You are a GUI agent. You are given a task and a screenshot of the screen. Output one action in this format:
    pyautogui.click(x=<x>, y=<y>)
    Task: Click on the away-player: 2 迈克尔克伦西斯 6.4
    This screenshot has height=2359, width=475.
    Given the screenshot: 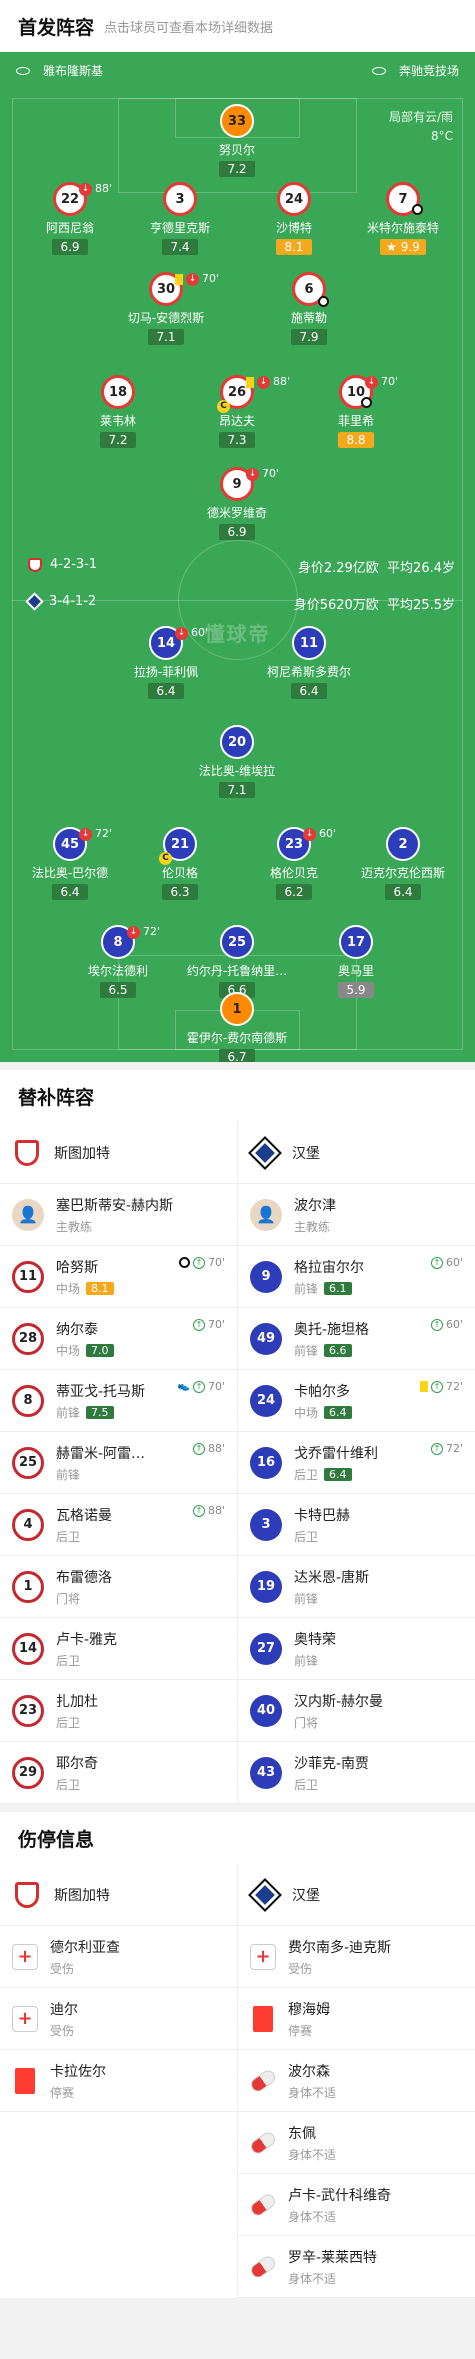 What is the action you would take?
    pyautogui.click(x=403, y=863)
    